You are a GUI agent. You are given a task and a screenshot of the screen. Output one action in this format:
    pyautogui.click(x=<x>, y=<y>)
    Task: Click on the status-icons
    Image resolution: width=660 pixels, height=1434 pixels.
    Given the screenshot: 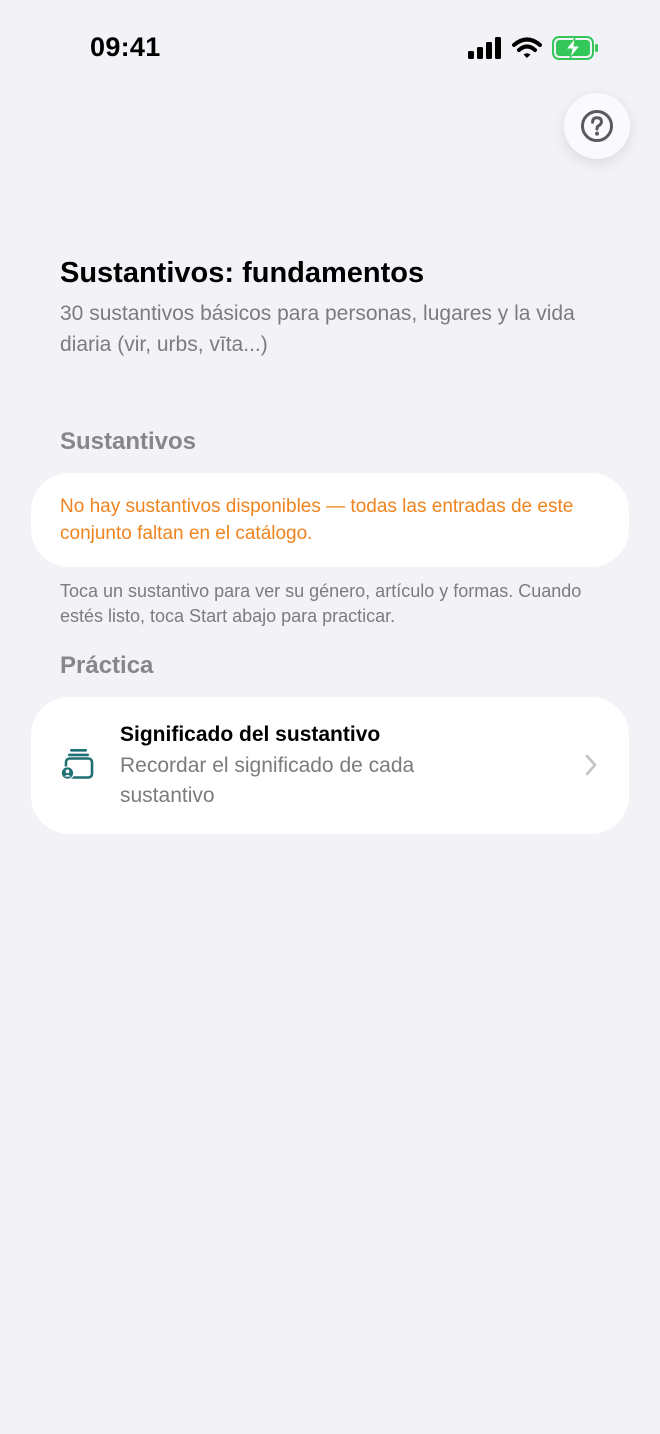 What is the action you would take?
    pyautogui.click(x=534, y=48)
    